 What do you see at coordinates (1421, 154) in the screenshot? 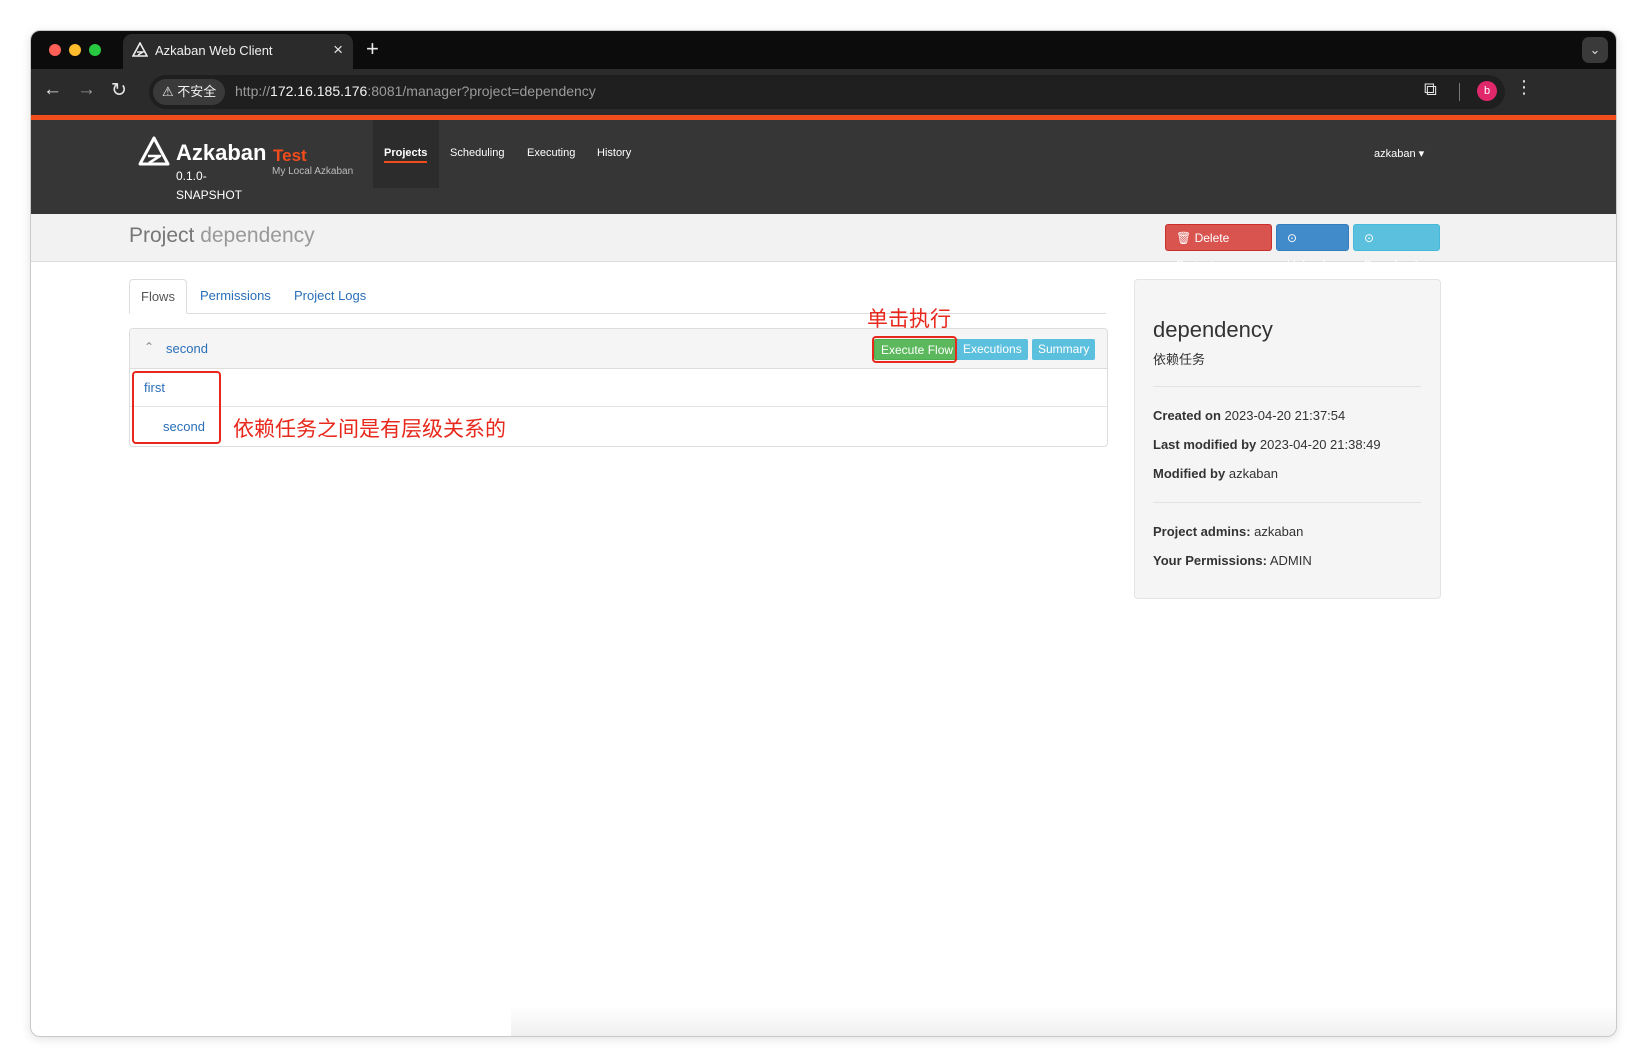
I see `caret-down-icon: ▾` at bounding box center [1421, 154].